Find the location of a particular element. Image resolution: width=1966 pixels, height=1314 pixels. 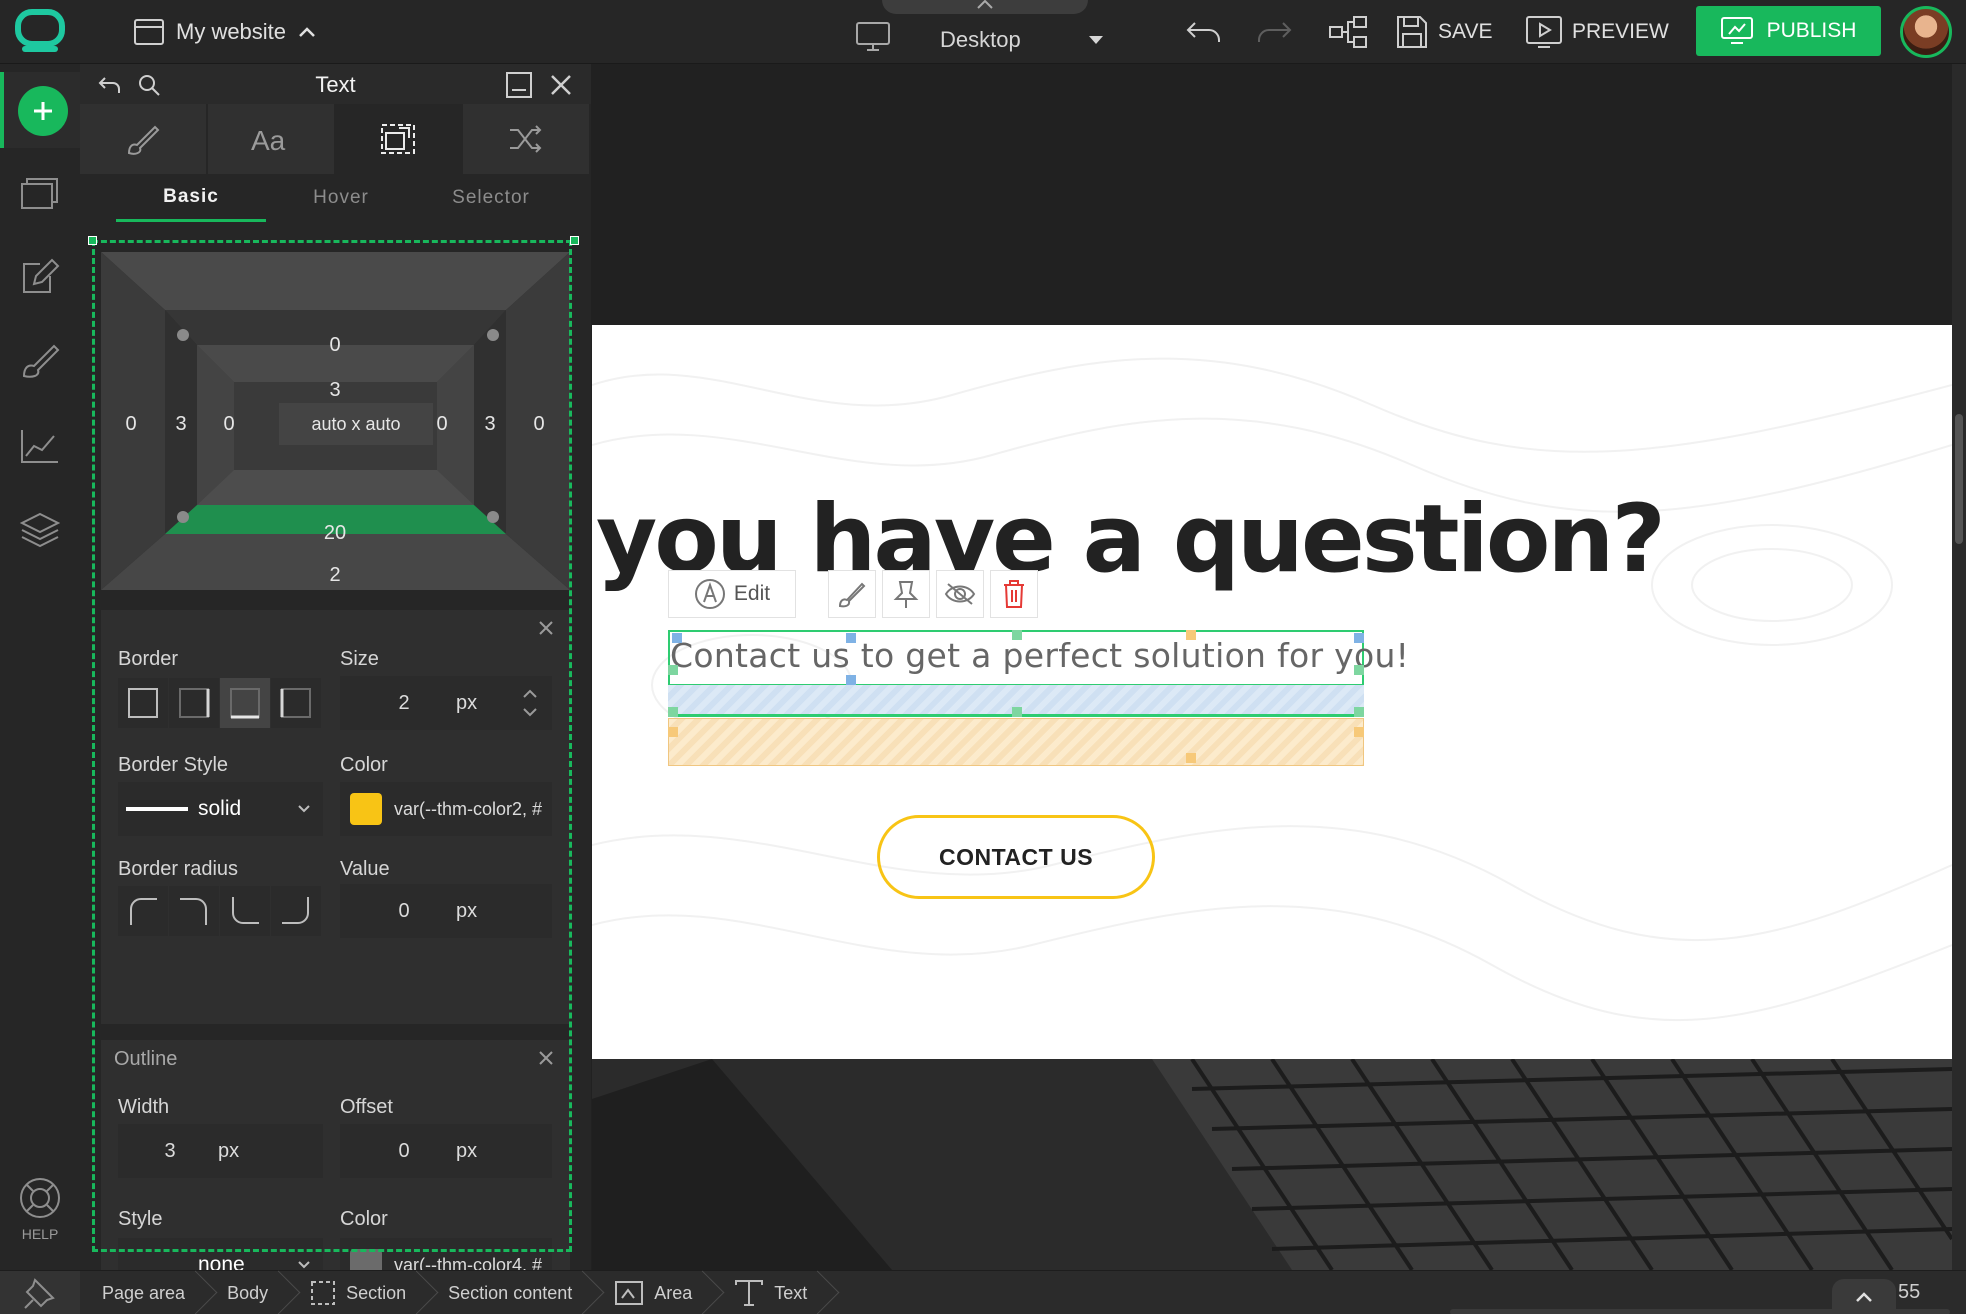

breadcrumb-section: Section is located at coordinates (357, 1292).